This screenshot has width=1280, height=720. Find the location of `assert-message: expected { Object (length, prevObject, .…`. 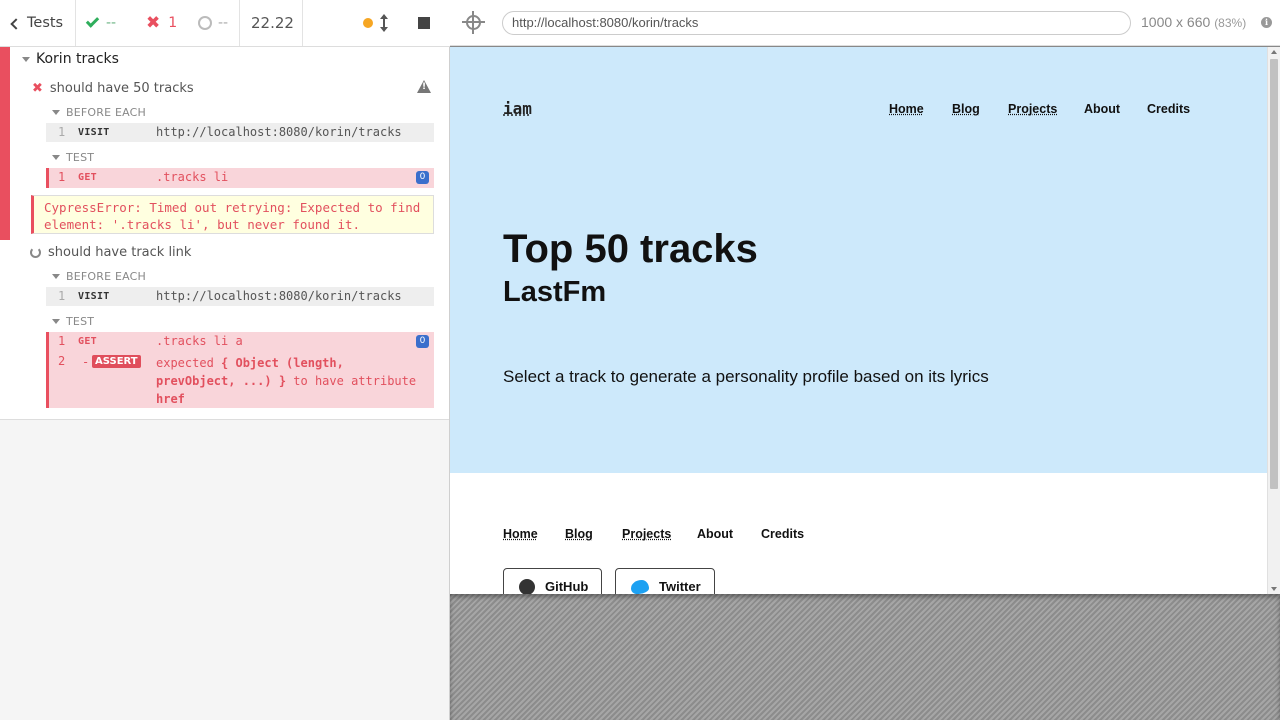

assert-message: expected { Object (length, prevObject, .… is located at coordinates (293, 381).